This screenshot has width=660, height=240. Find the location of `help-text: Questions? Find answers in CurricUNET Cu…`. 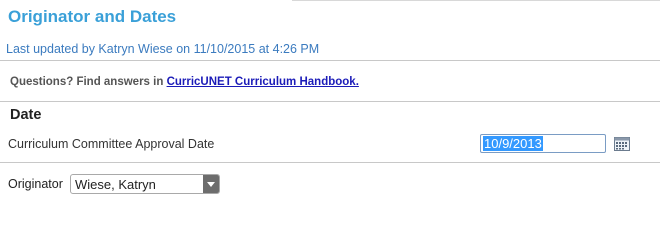

help-text: Questions? Find answers in CurricUNET Cu… is located at coordinates (184, 82).